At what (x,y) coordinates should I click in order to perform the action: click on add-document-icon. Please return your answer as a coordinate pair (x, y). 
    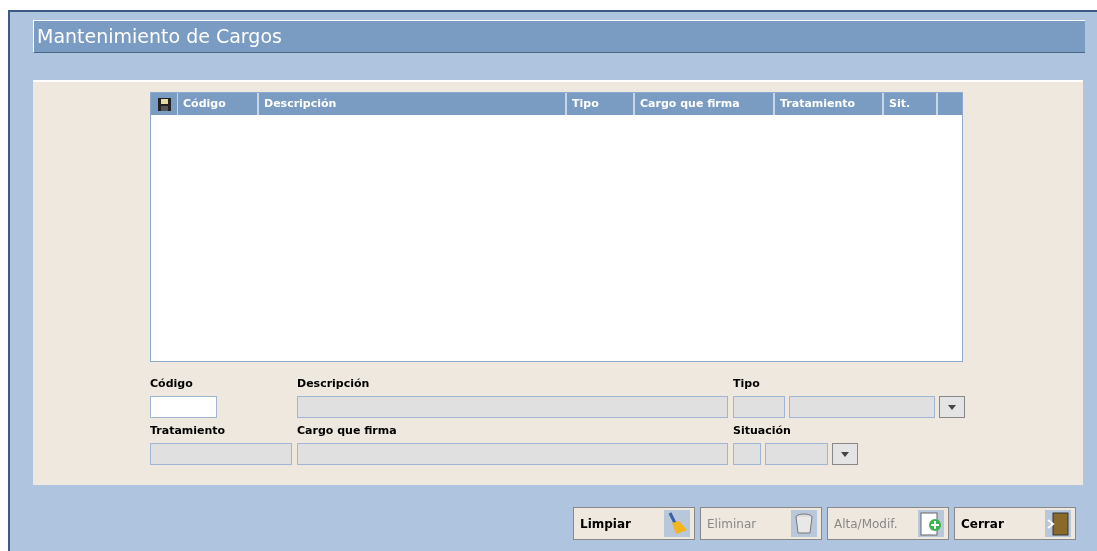
    Looking at the image, I should click on (931, 523).